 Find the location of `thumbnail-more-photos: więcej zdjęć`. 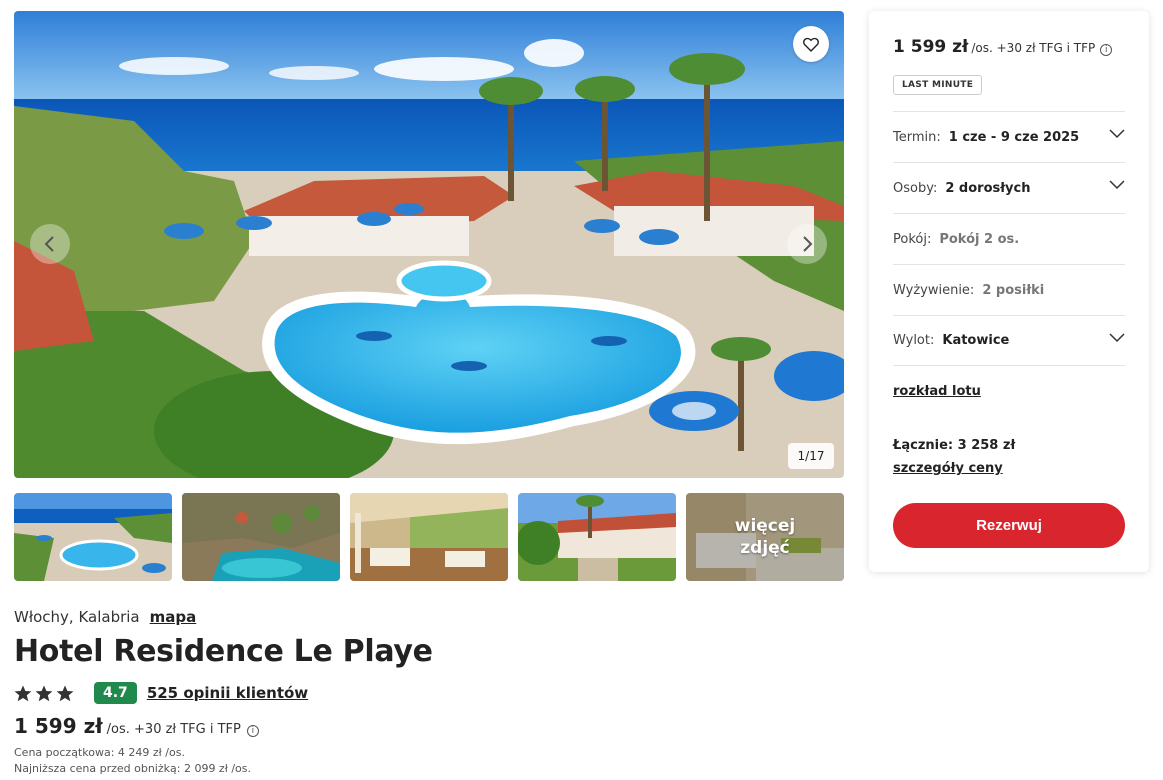

thumbnail-more-photos: więcej zdjęć is located at coordinates (765, 537).